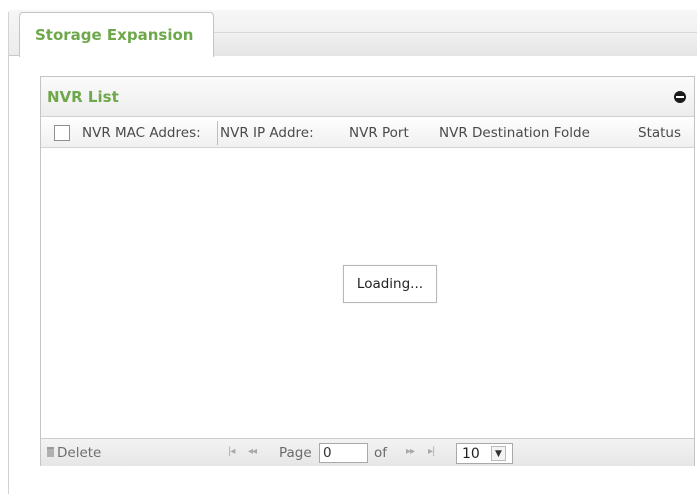 This screenshot has width=697, height=494. What do you see at coordinates (367, 97) in the screenshot?
I see `panel-header: NVR List` at bounding box center [367, 97].